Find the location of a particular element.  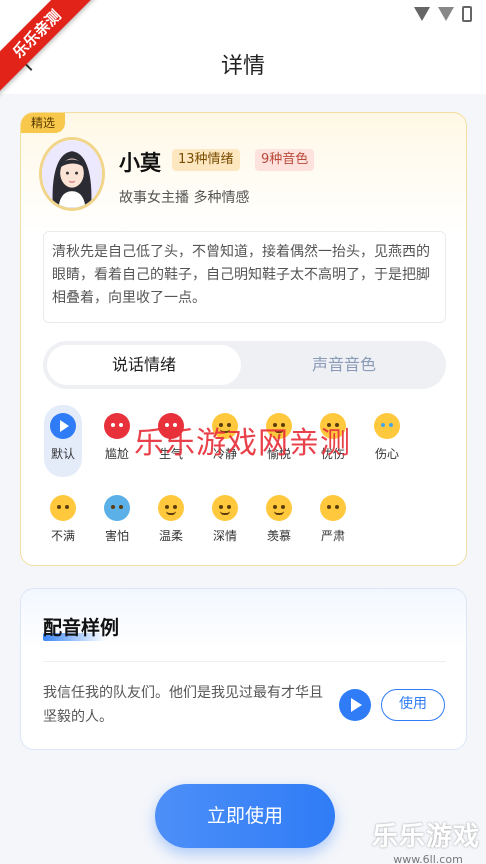

tab-switcher: 说话情绪 声音音色 is located at coordinates (244, 365).